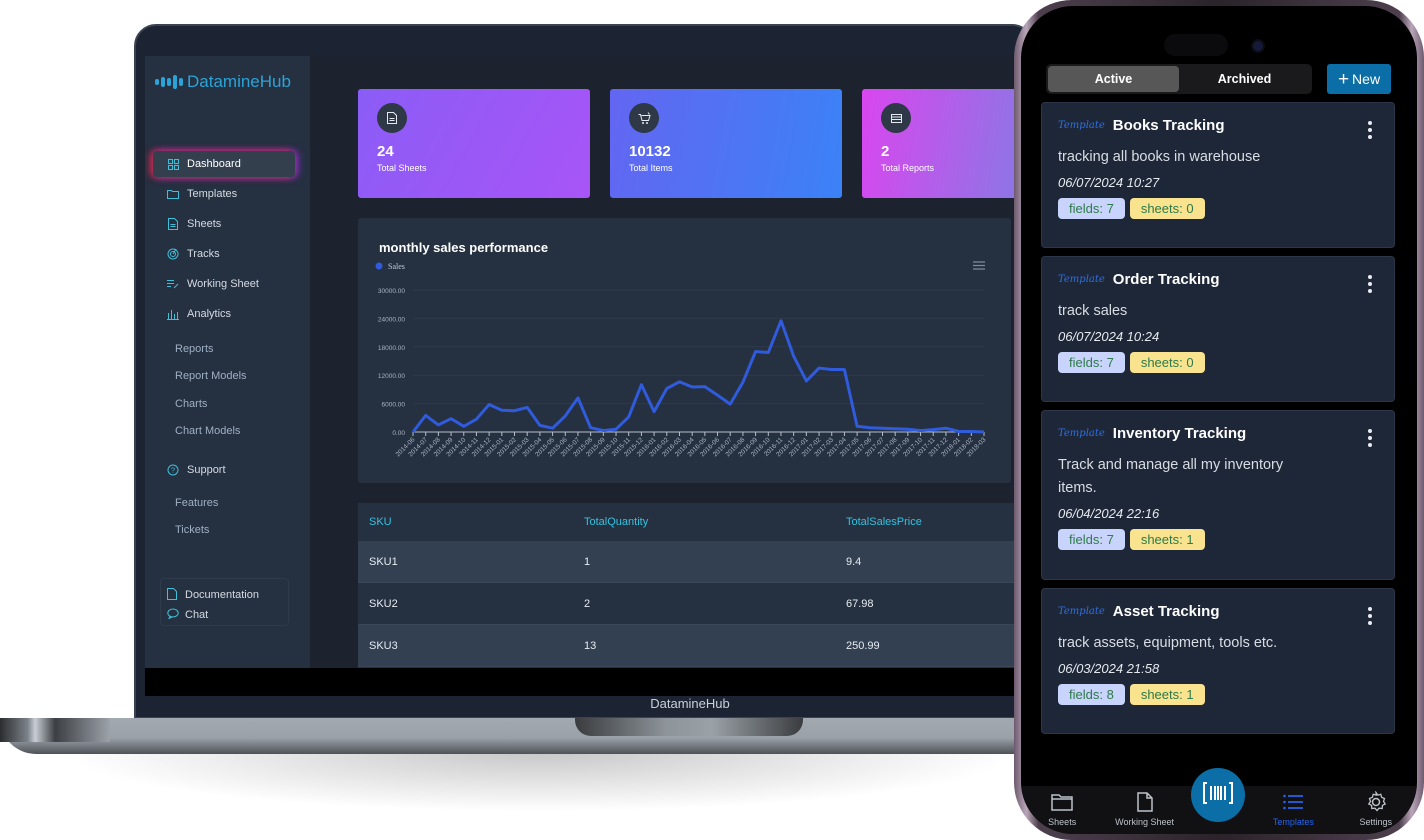 This screenshot has width=1424, height=840. What do you see at coordinates (224, 404) in the screenshot?
I see `sidebar-subitem-charts: Charts` at bounding box center [224, 404].